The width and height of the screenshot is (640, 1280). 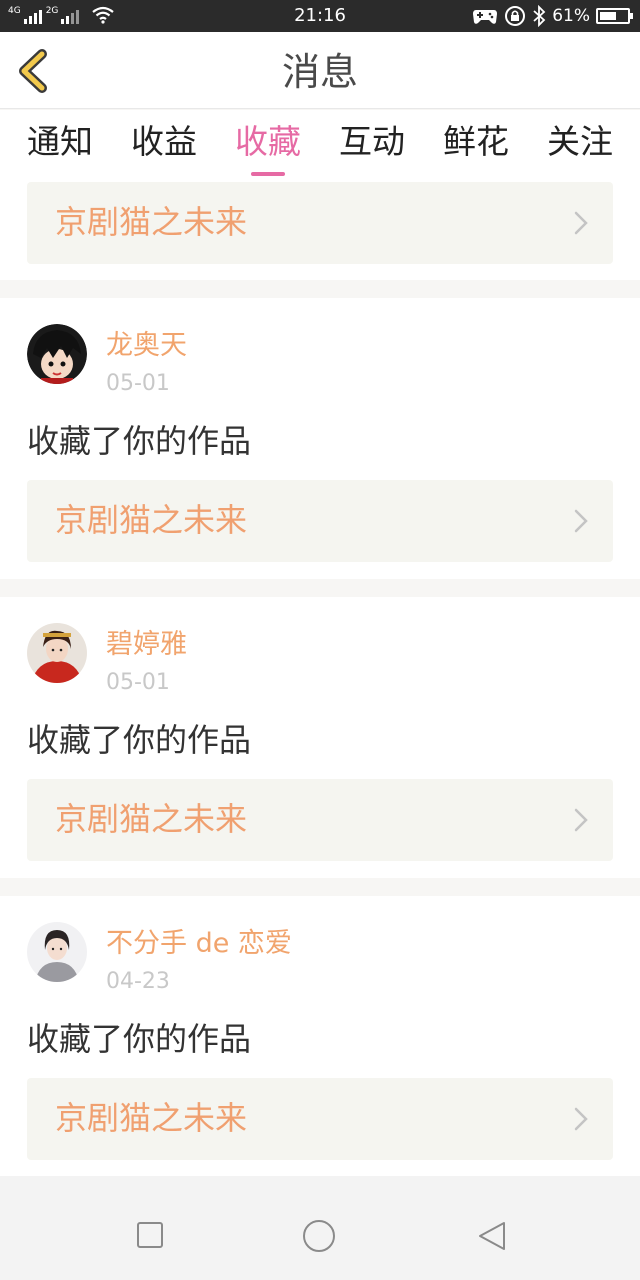 What do you see at coordinates (150, 1235) in the screenshot?
I see `recent-apps-button` at bounding box center [150, 1235].